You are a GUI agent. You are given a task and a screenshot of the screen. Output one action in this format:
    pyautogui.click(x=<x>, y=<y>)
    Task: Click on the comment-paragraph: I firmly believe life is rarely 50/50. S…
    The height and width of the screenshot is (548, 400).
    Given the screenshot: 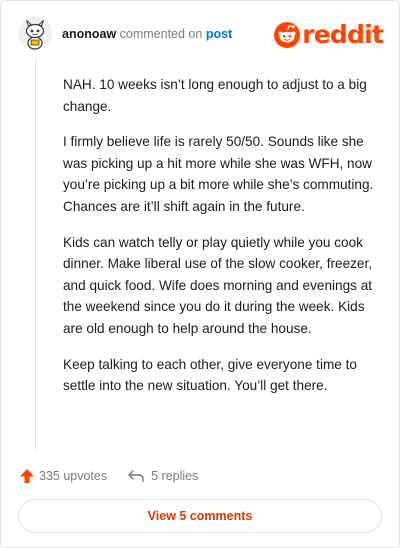 What is the action you would take?
    pyautogui.click(x=218, y=174)
    